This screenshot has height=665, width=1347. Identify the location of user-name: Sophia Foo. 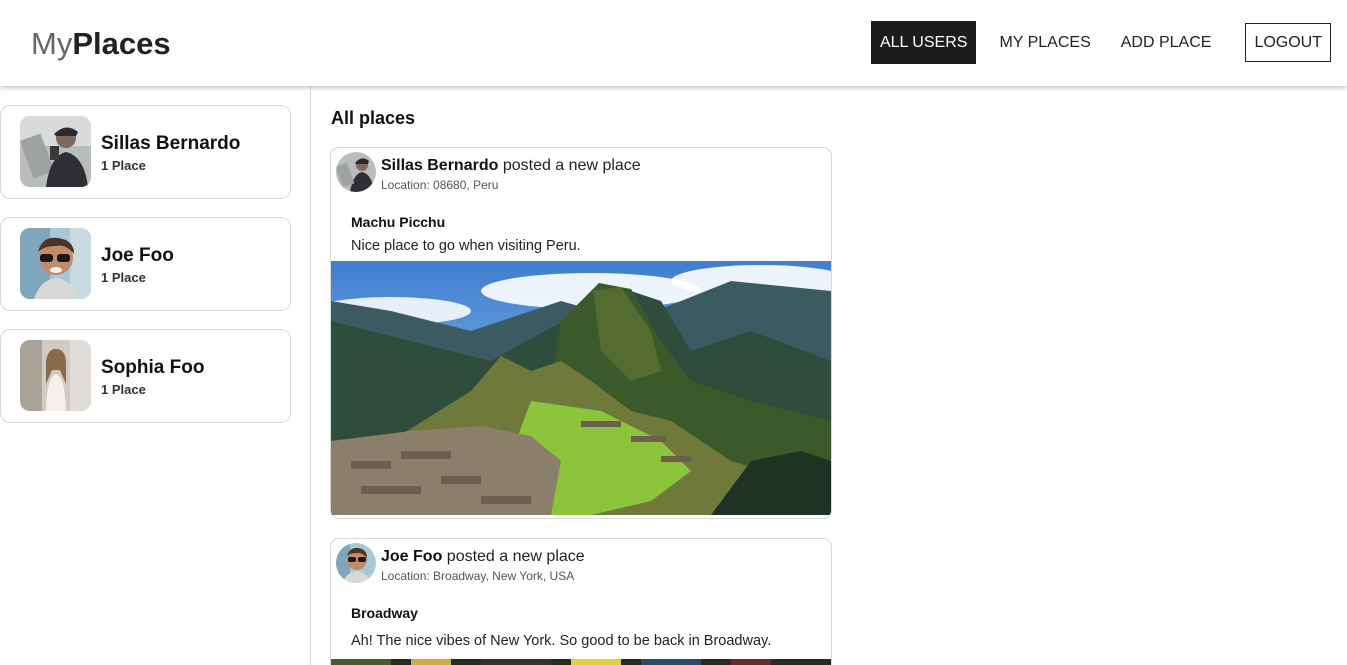
(153, 367).